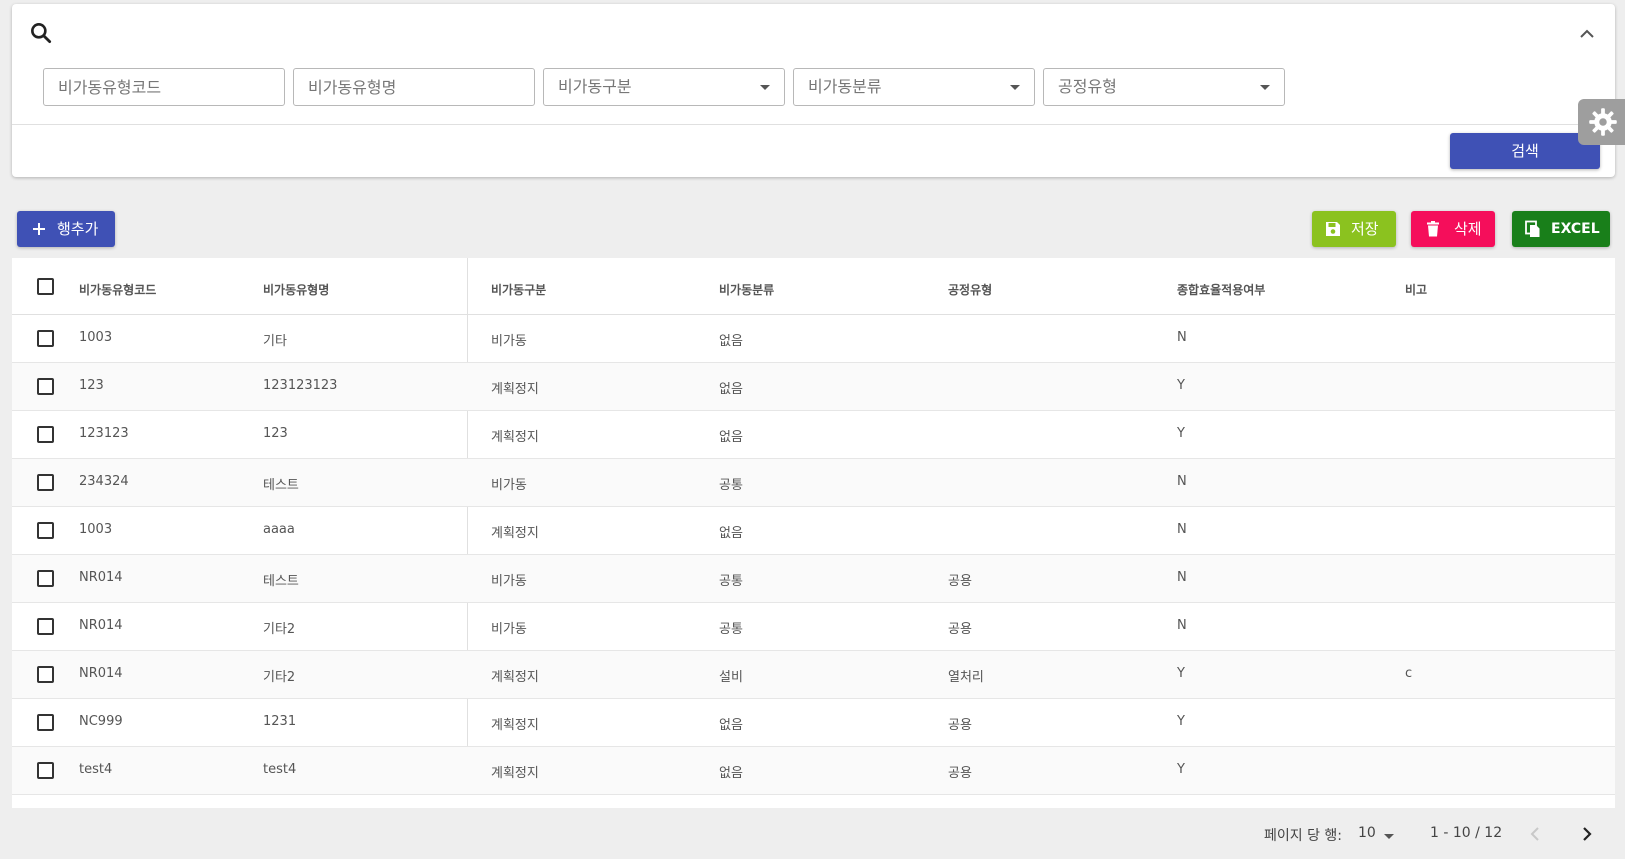 The width and height of the screenshot is (1625, 859). I want to click on settings-tab, so click(1601, 122).